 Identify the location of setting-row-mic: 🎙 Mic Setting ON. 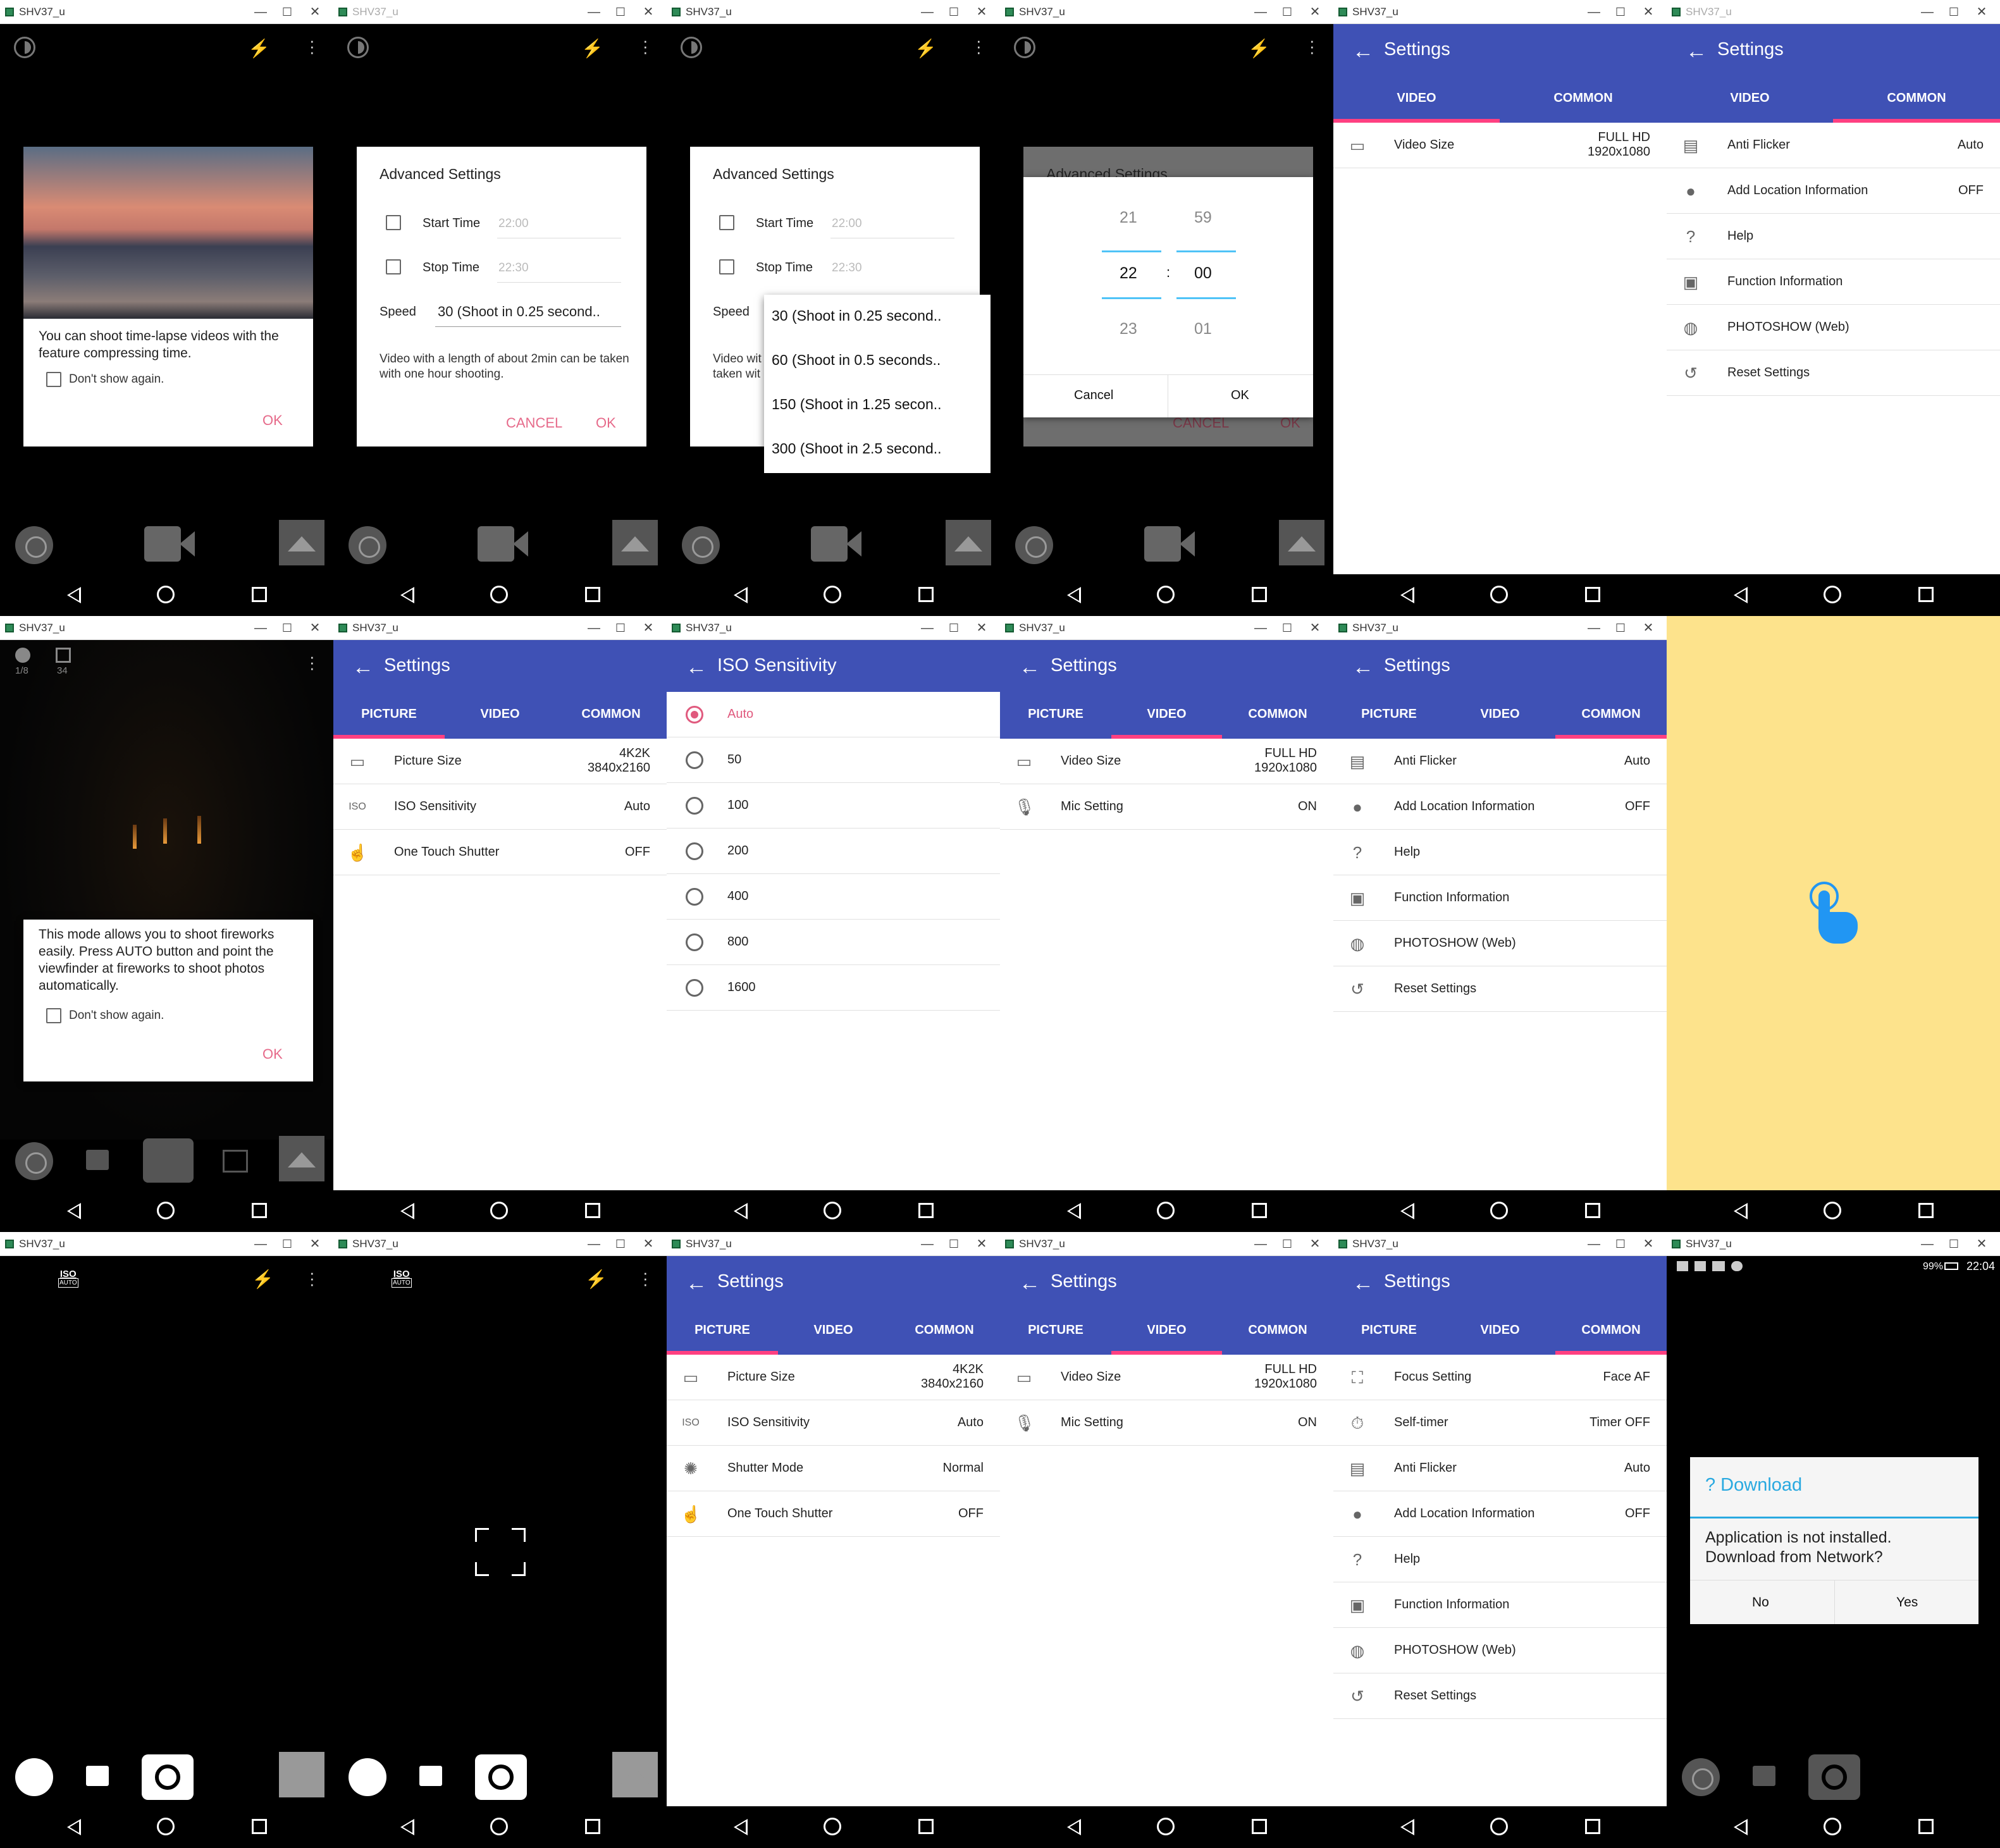
(1166, 807).